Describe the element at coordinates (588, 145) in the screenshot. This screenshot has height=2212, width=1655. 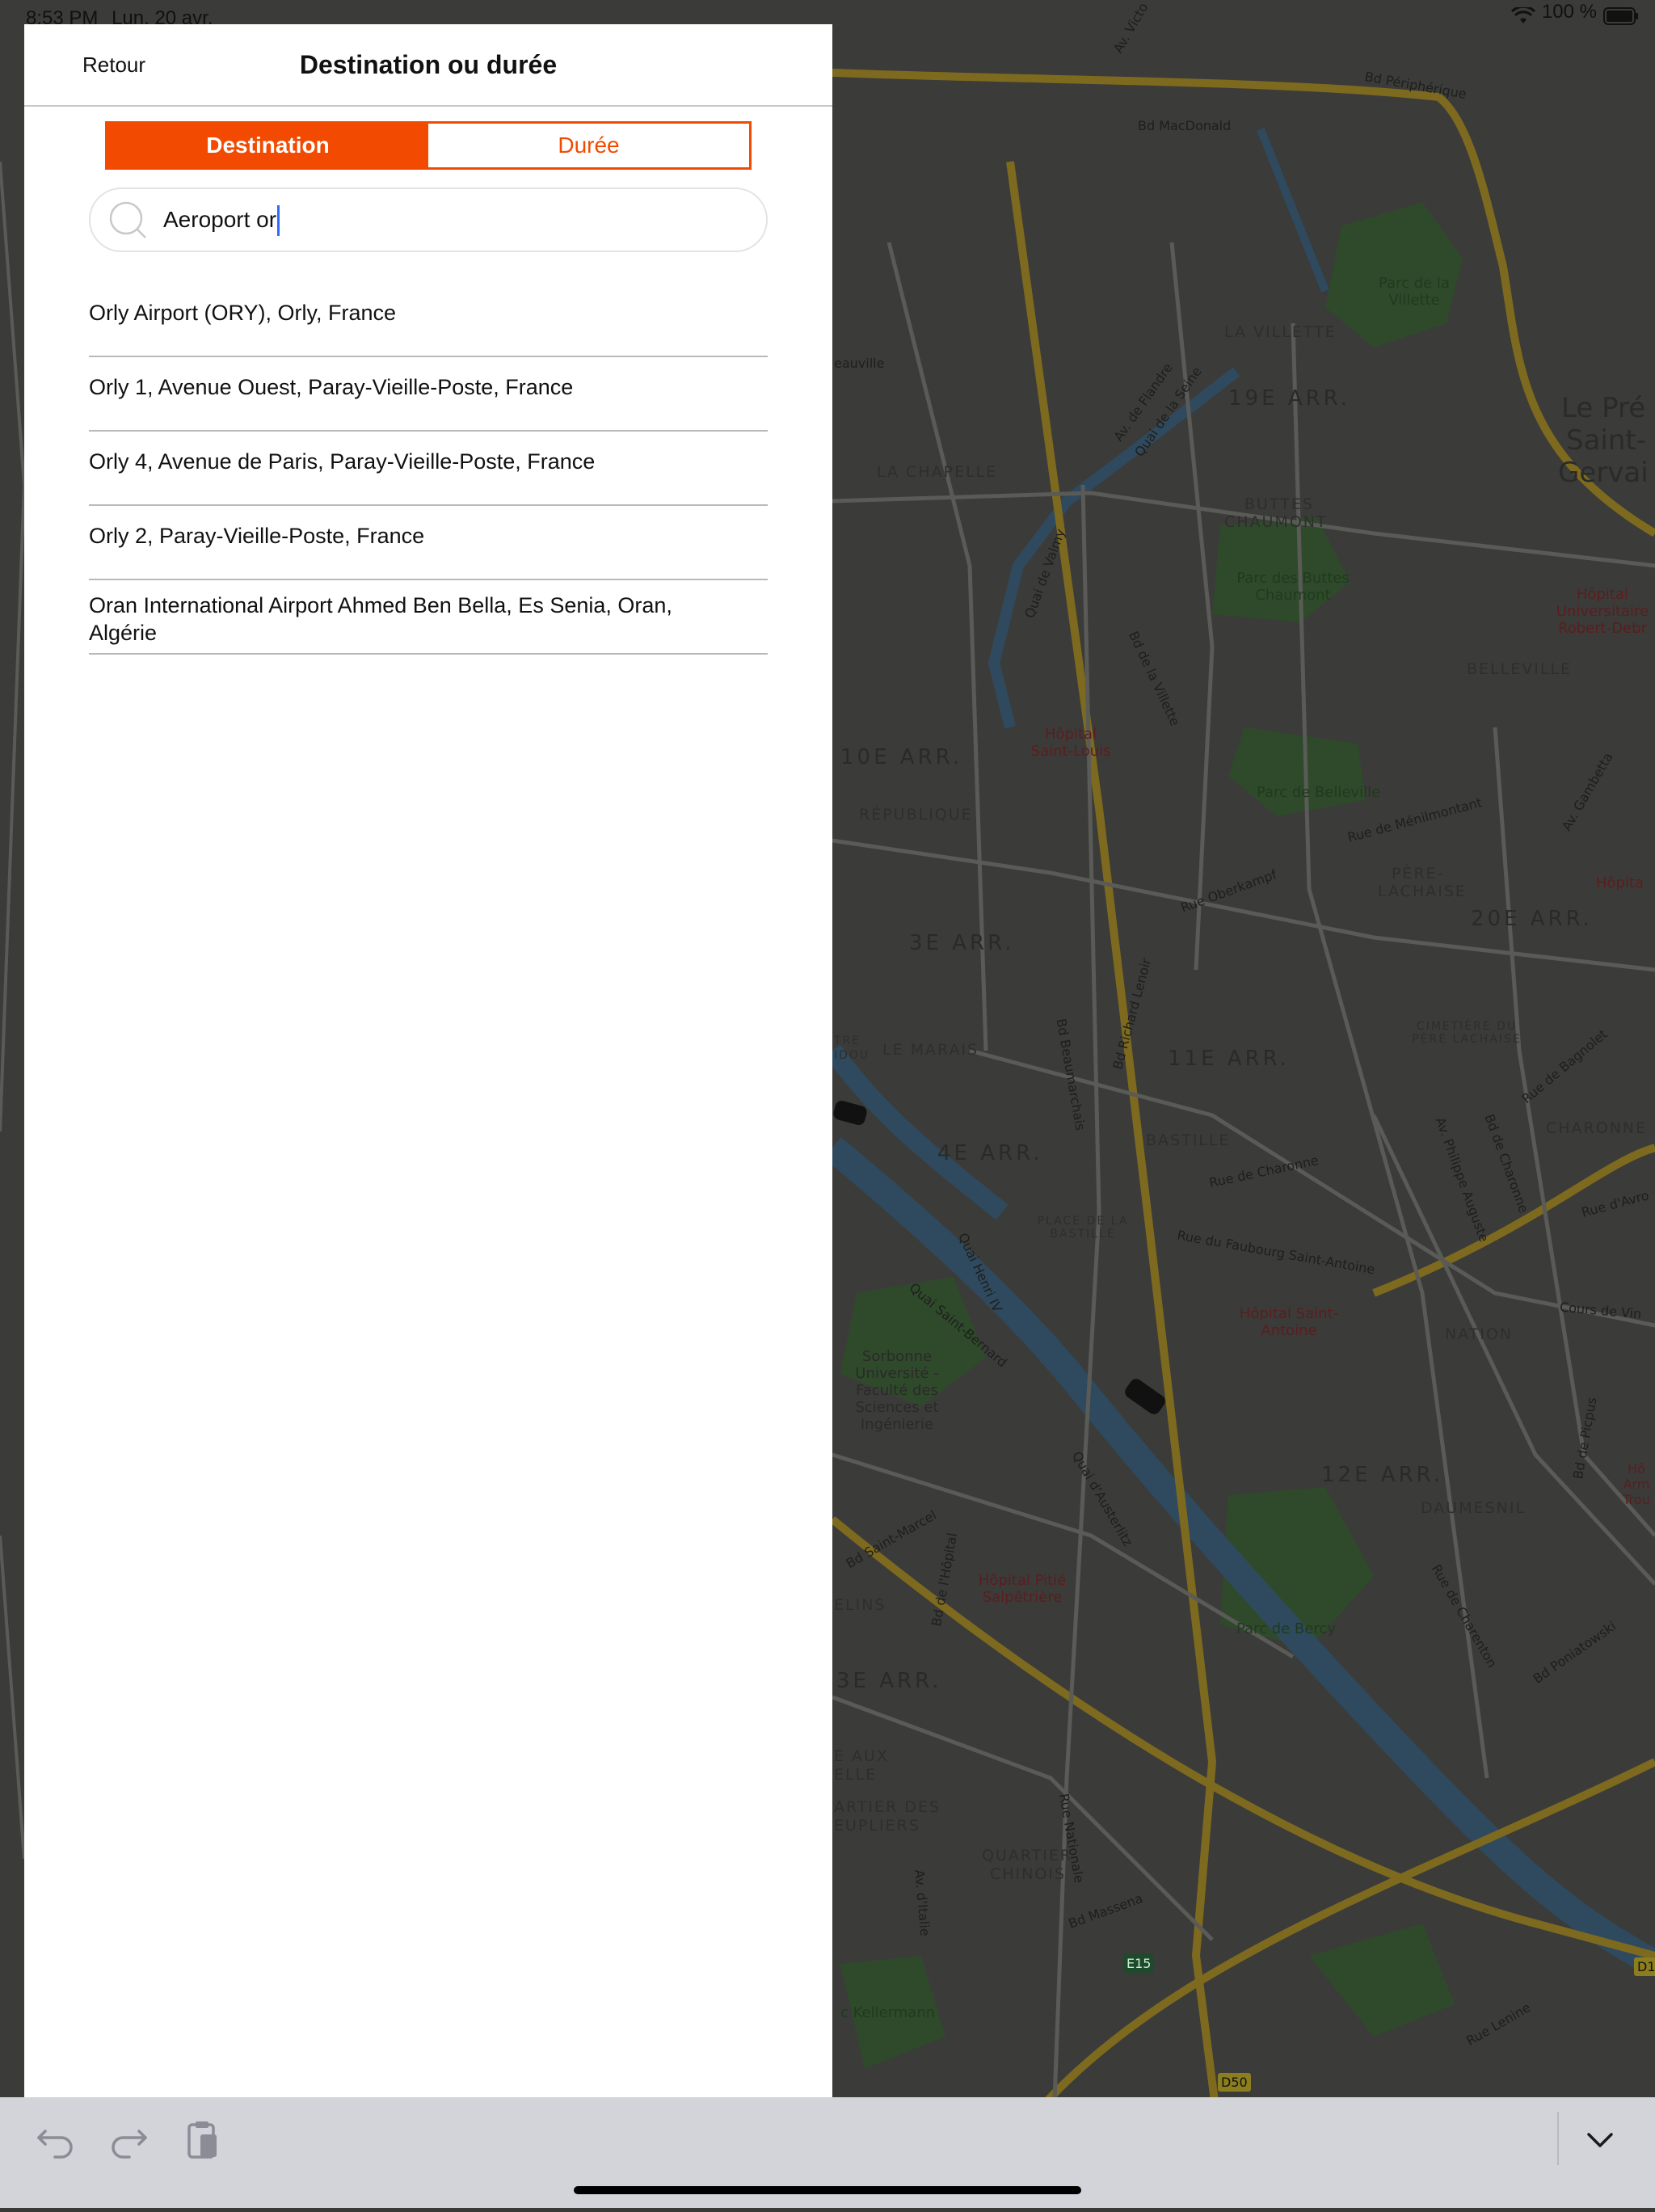
I see `segment-duration: Durée` at that location.